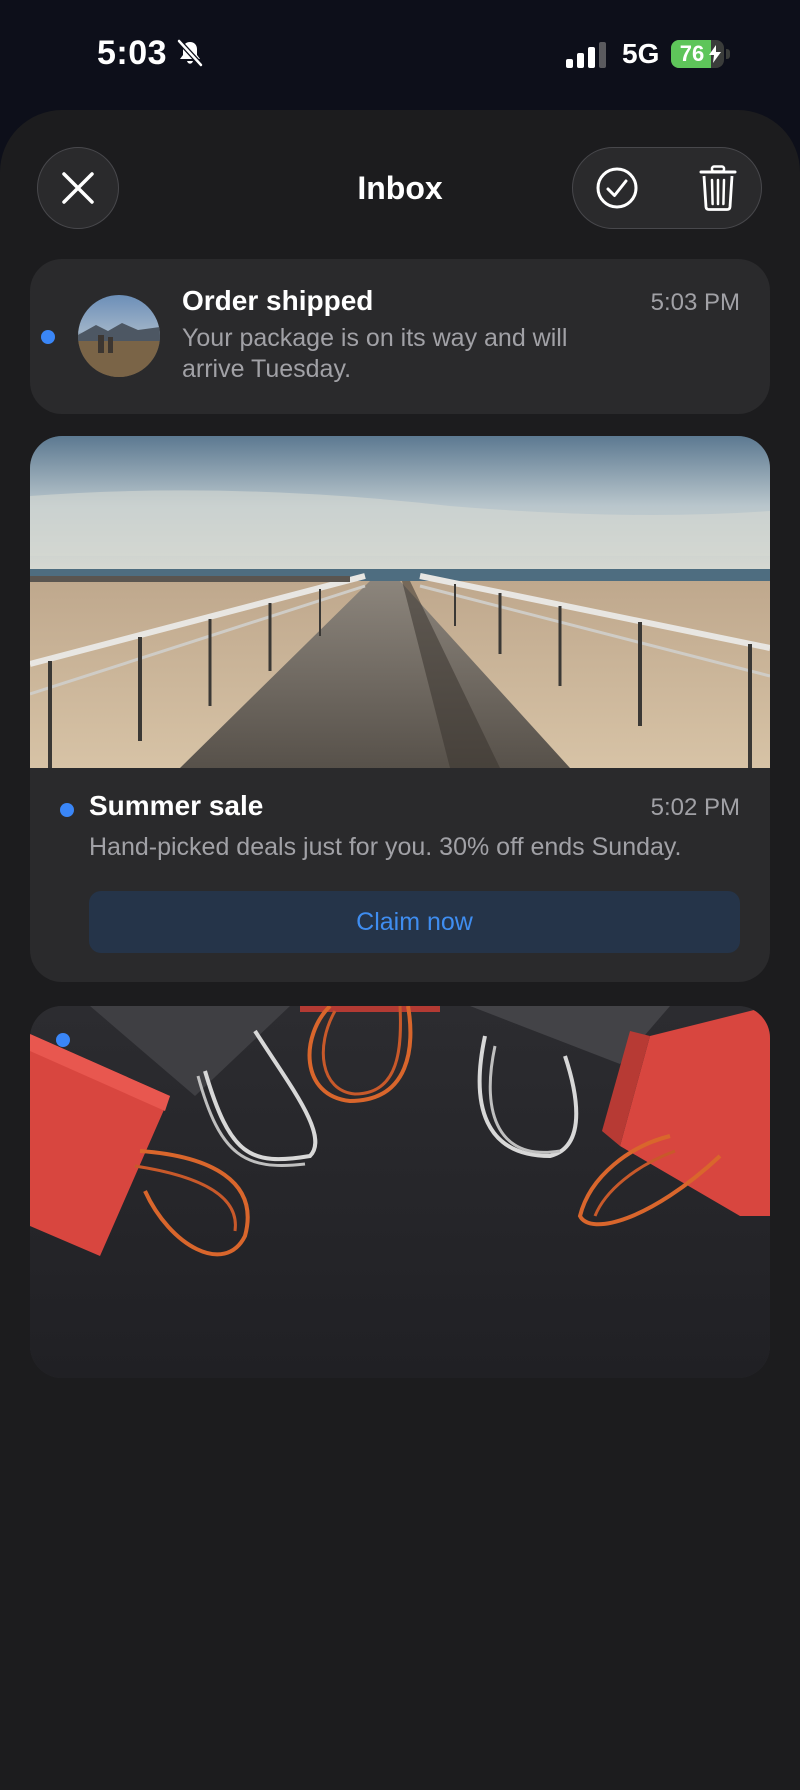 This screenshot has height=1790, width=800. I want to click on action-group, so click(667, 188).